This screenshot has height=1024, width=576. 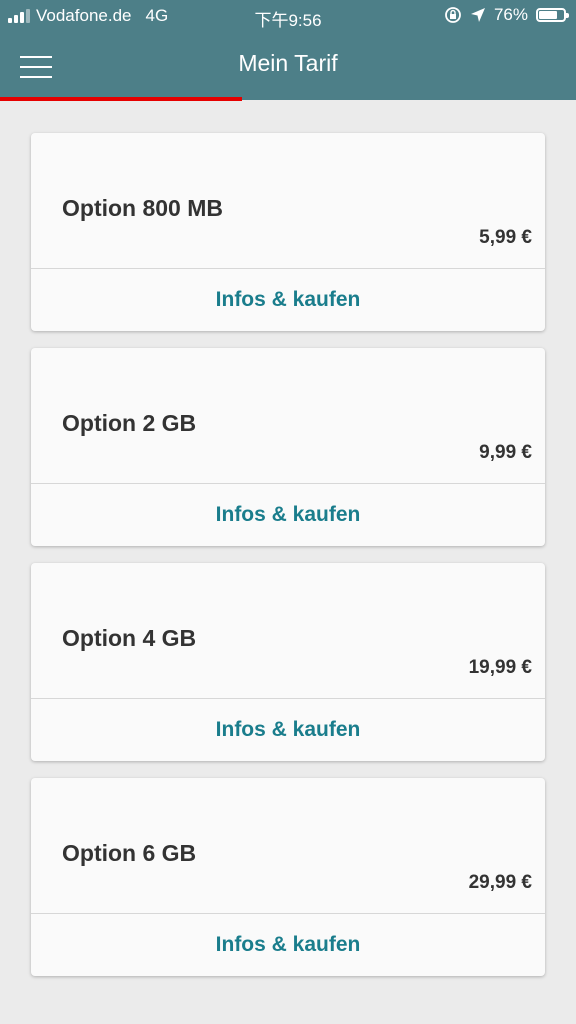 I want to click on status-right: 76%, so click(x=506, y=15).